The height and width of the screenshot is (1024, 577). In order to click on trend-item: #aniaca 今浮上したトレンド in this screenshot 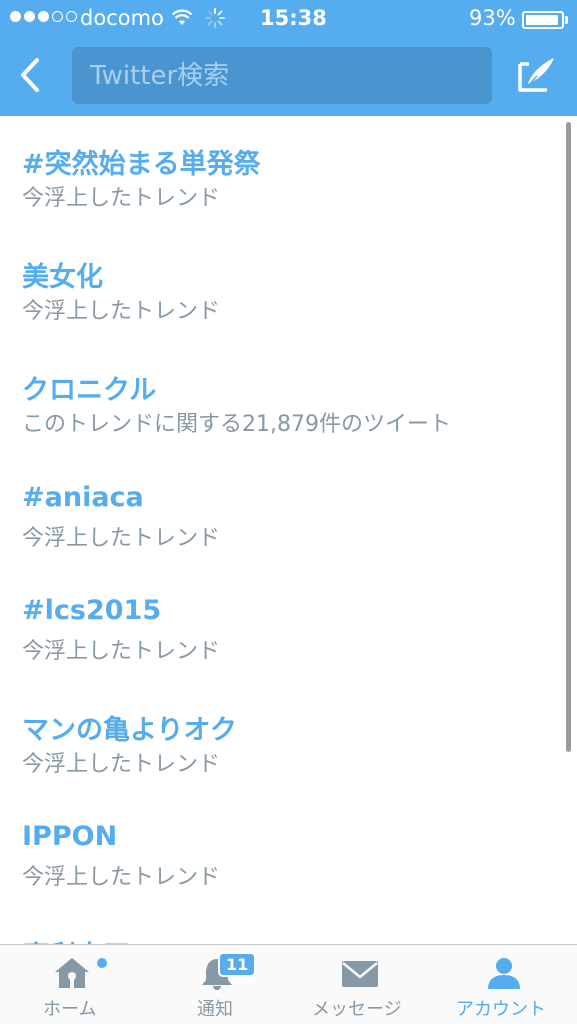, I will do `click(280, 512)`.